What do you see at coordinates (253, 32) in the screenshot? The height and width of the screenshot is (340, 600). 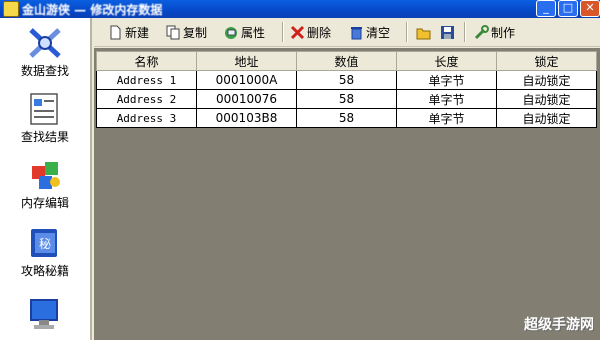 I see `properties-button-label: 属性` at bounding box center [253, 32].